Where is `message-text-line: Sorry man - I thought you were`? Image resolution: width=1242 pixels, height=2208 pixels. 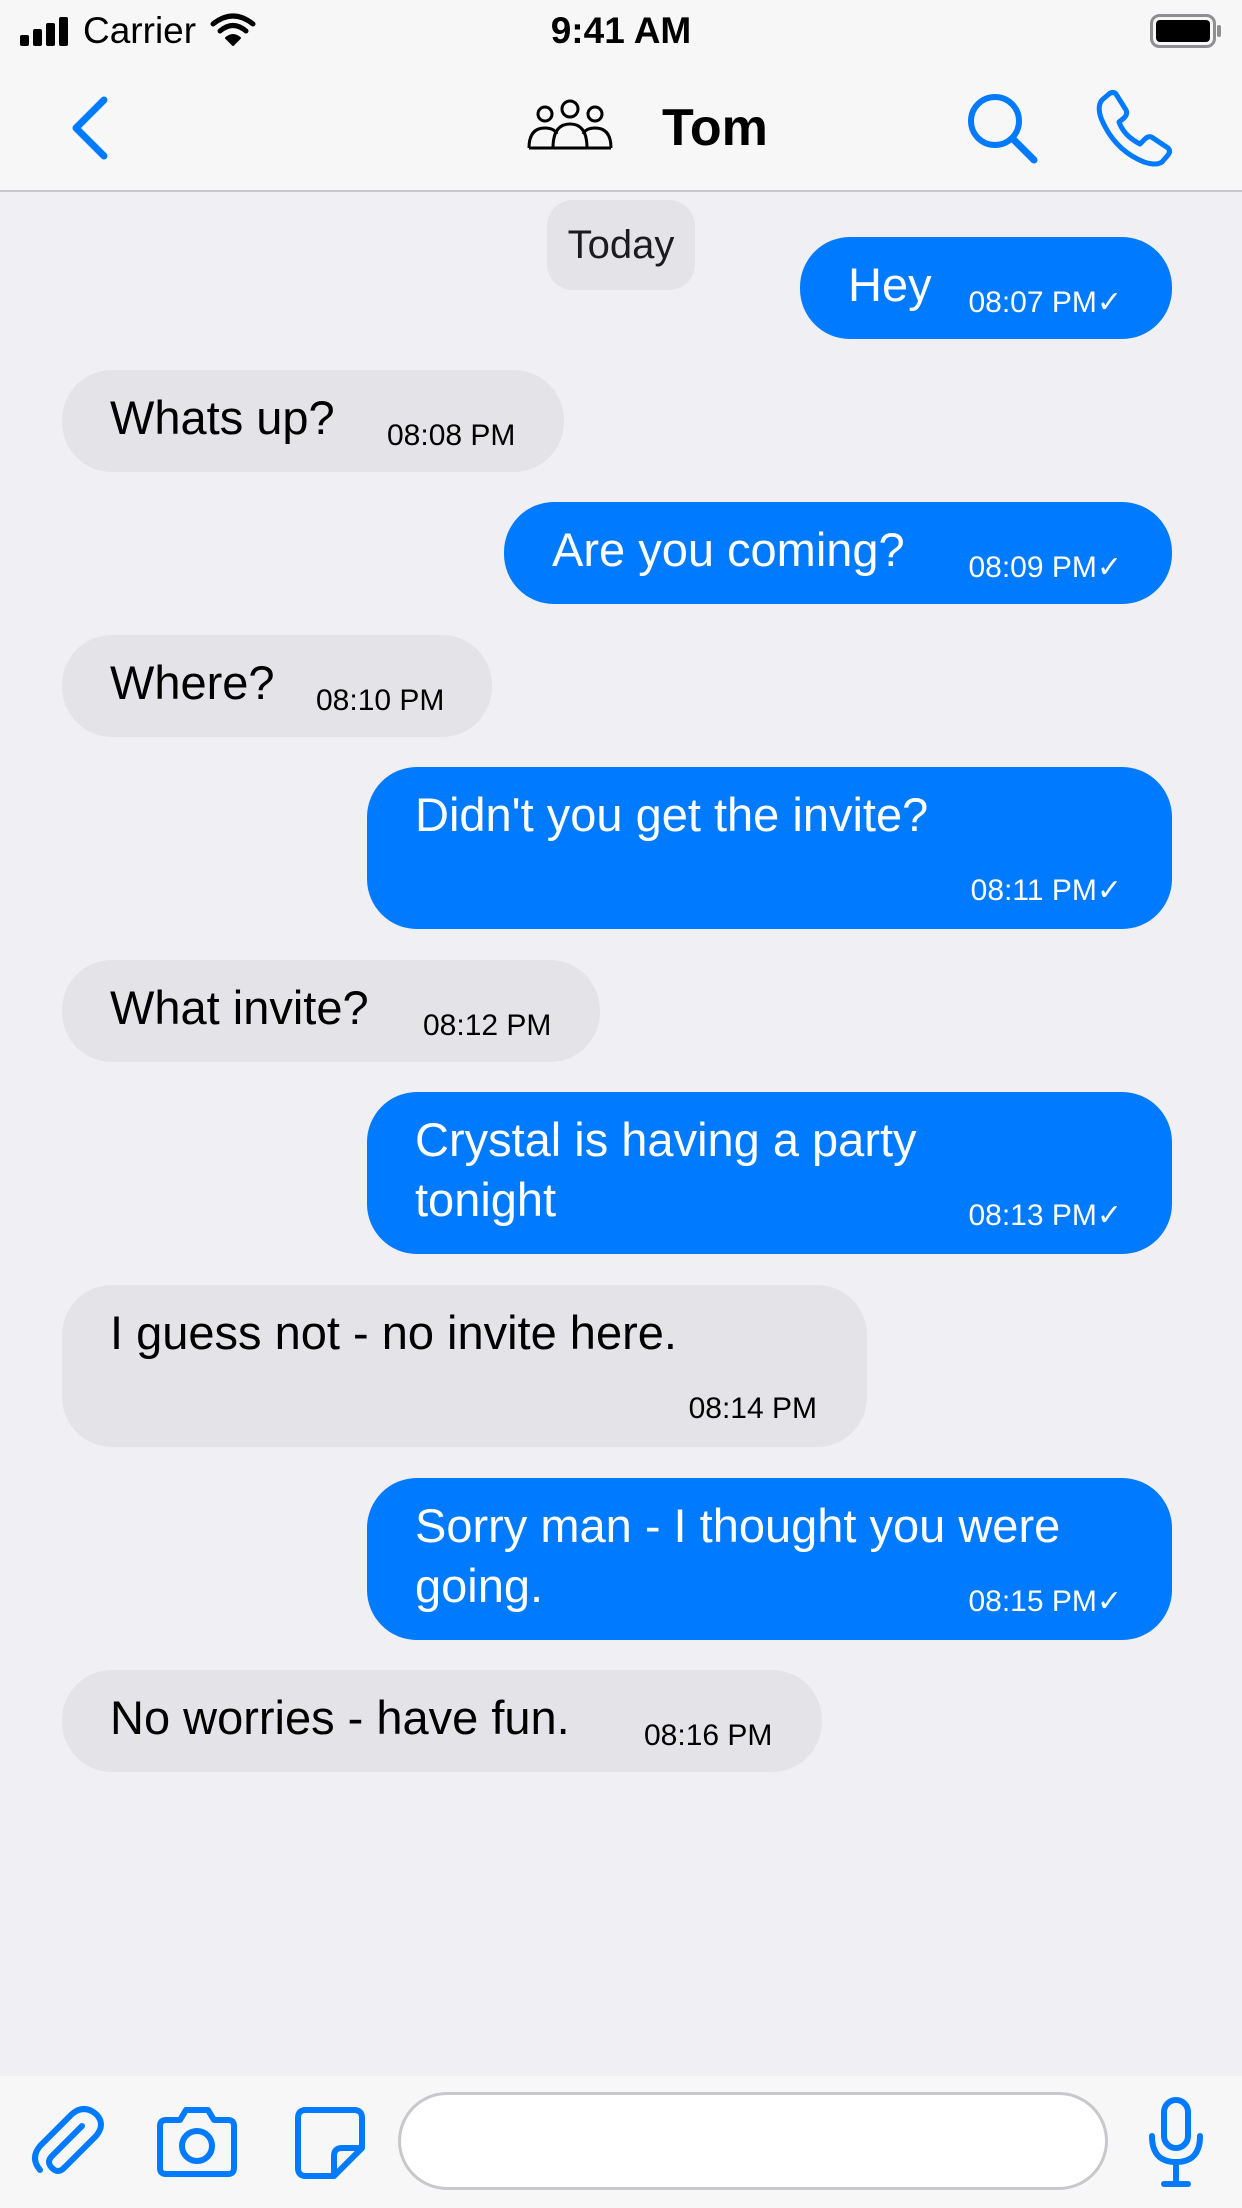
message-text-line: Sorry man - I thought you were is located at coordinates (738, 1525).